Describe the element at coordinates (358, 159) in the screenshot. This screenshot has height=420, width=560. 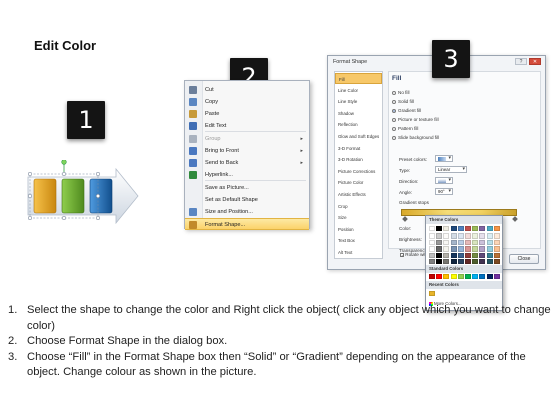
I see `category-3-d-rotation: 3-D Rotation` at that location.